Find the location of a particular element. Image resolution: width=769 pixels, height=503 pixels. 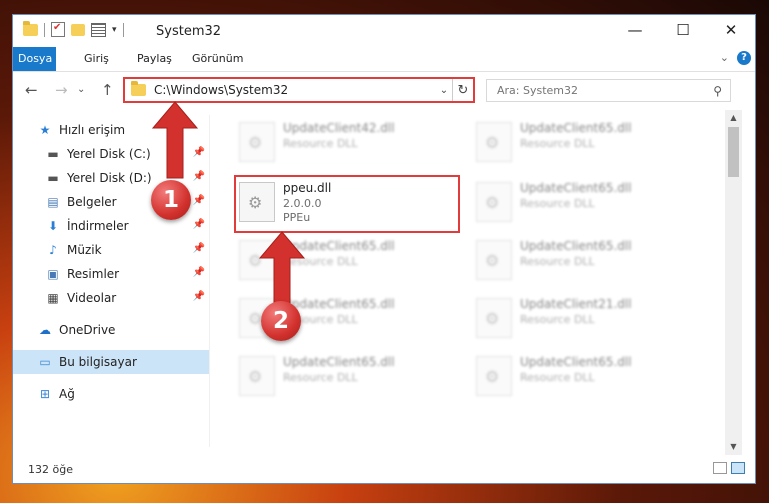

search-box: ⚲ is located at coordinates (608, 90).